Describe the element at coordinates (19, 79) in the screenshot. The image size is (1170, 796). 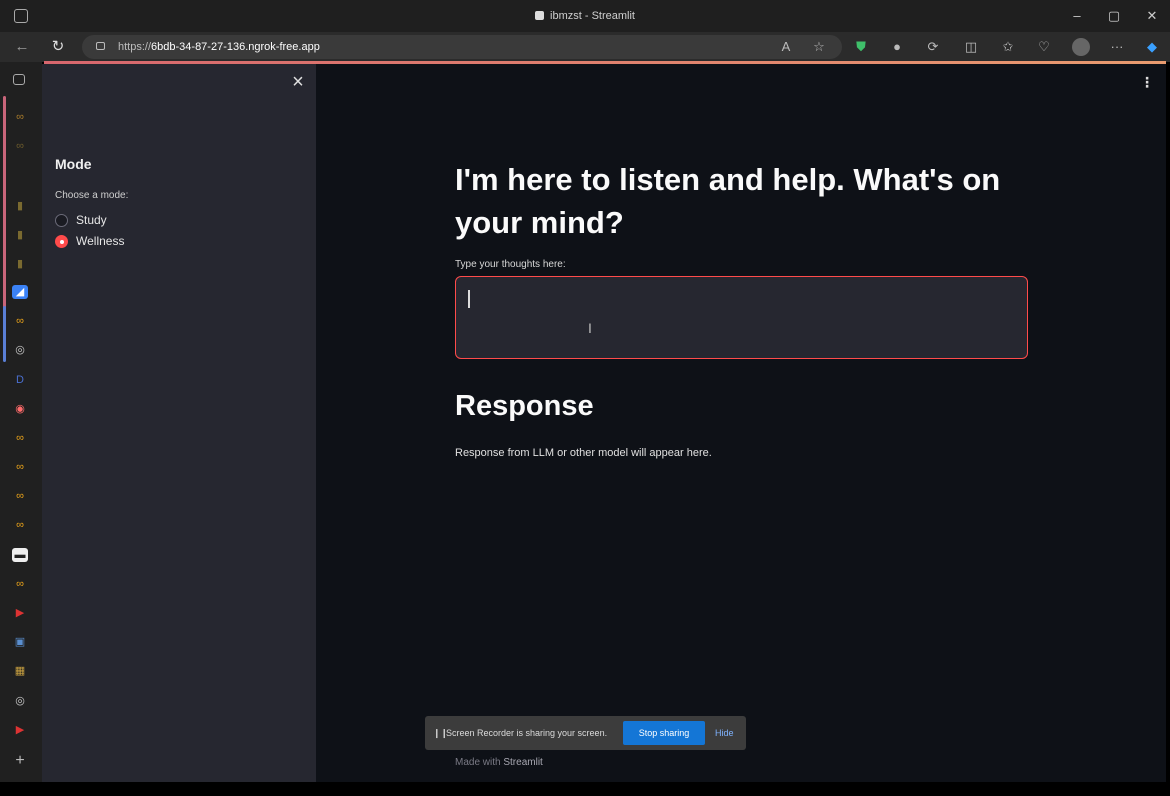
I see `tab-panel-icon` at that location.